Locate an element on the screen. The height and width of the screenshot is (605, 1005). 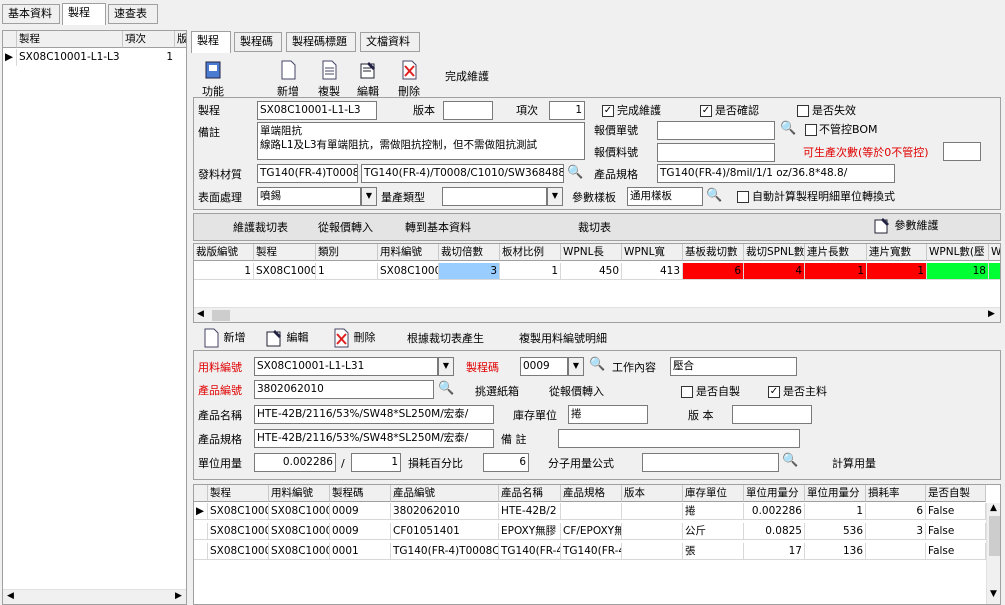
col-header-b-proc: 製程 is located at coordinates (238, 493).